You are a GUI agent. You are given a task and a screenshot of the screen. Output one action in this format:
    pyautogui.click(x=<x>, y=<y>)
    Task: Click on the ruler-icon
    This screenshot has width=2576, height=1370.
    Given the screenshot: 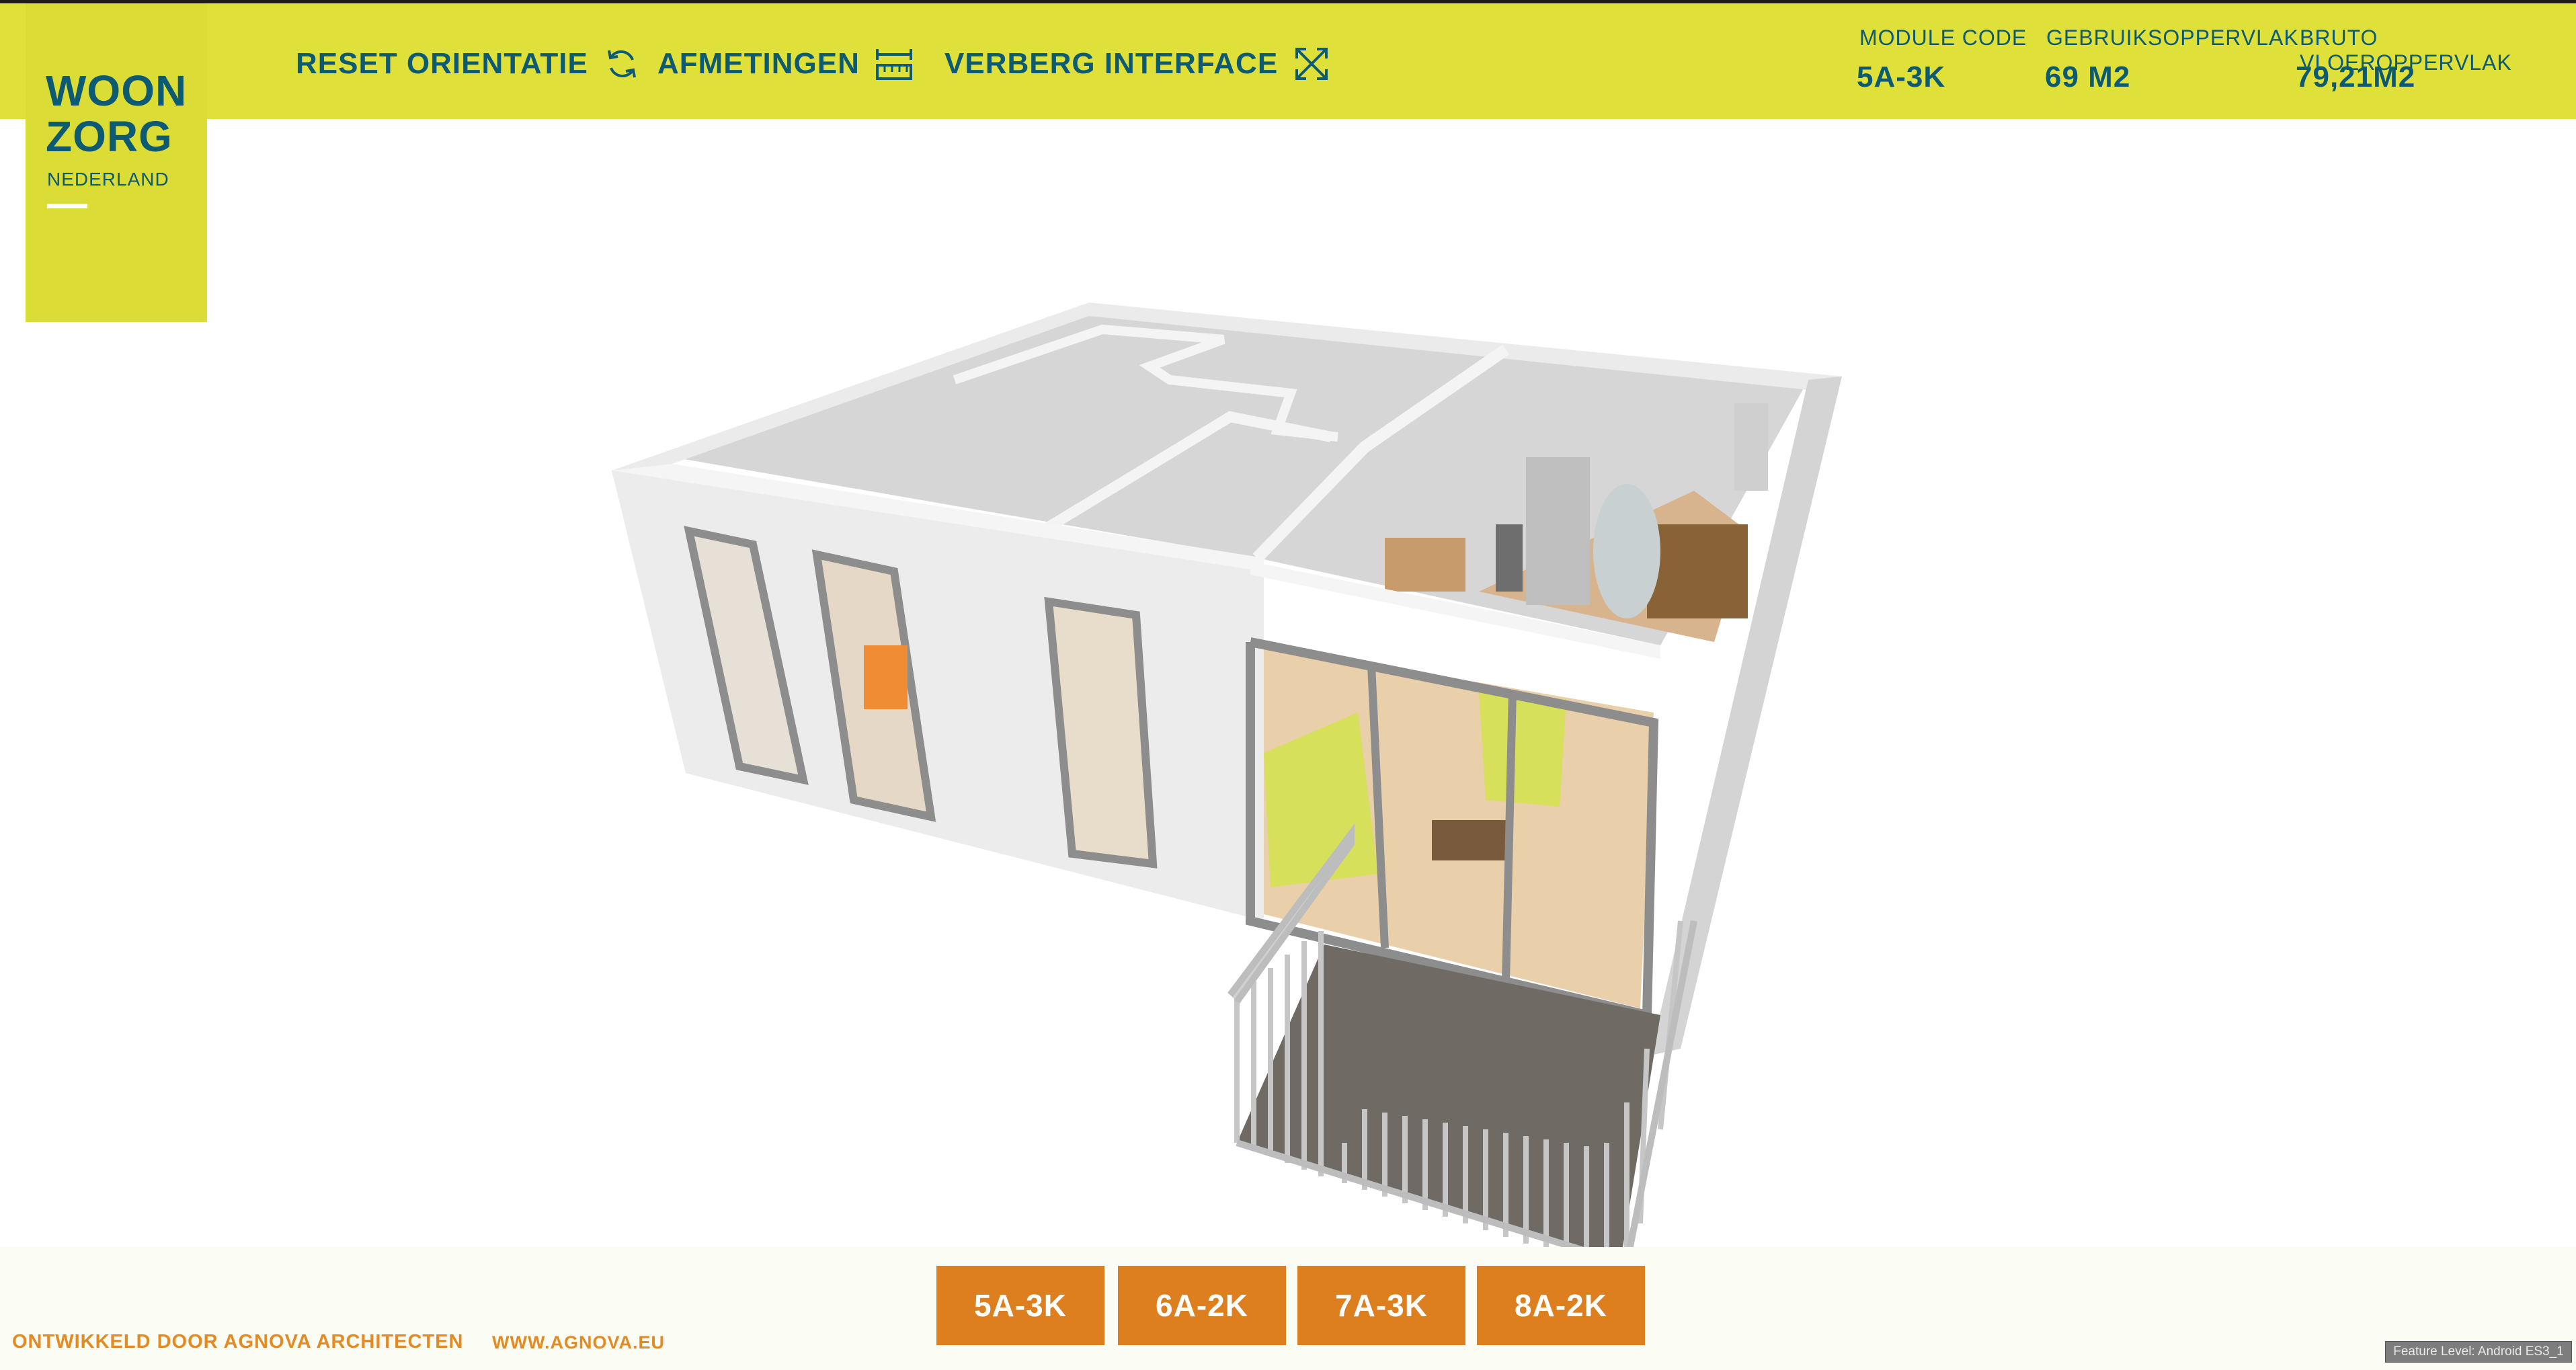 What is the action you would take?
    pyautogui.click(x=894, y=64)
    